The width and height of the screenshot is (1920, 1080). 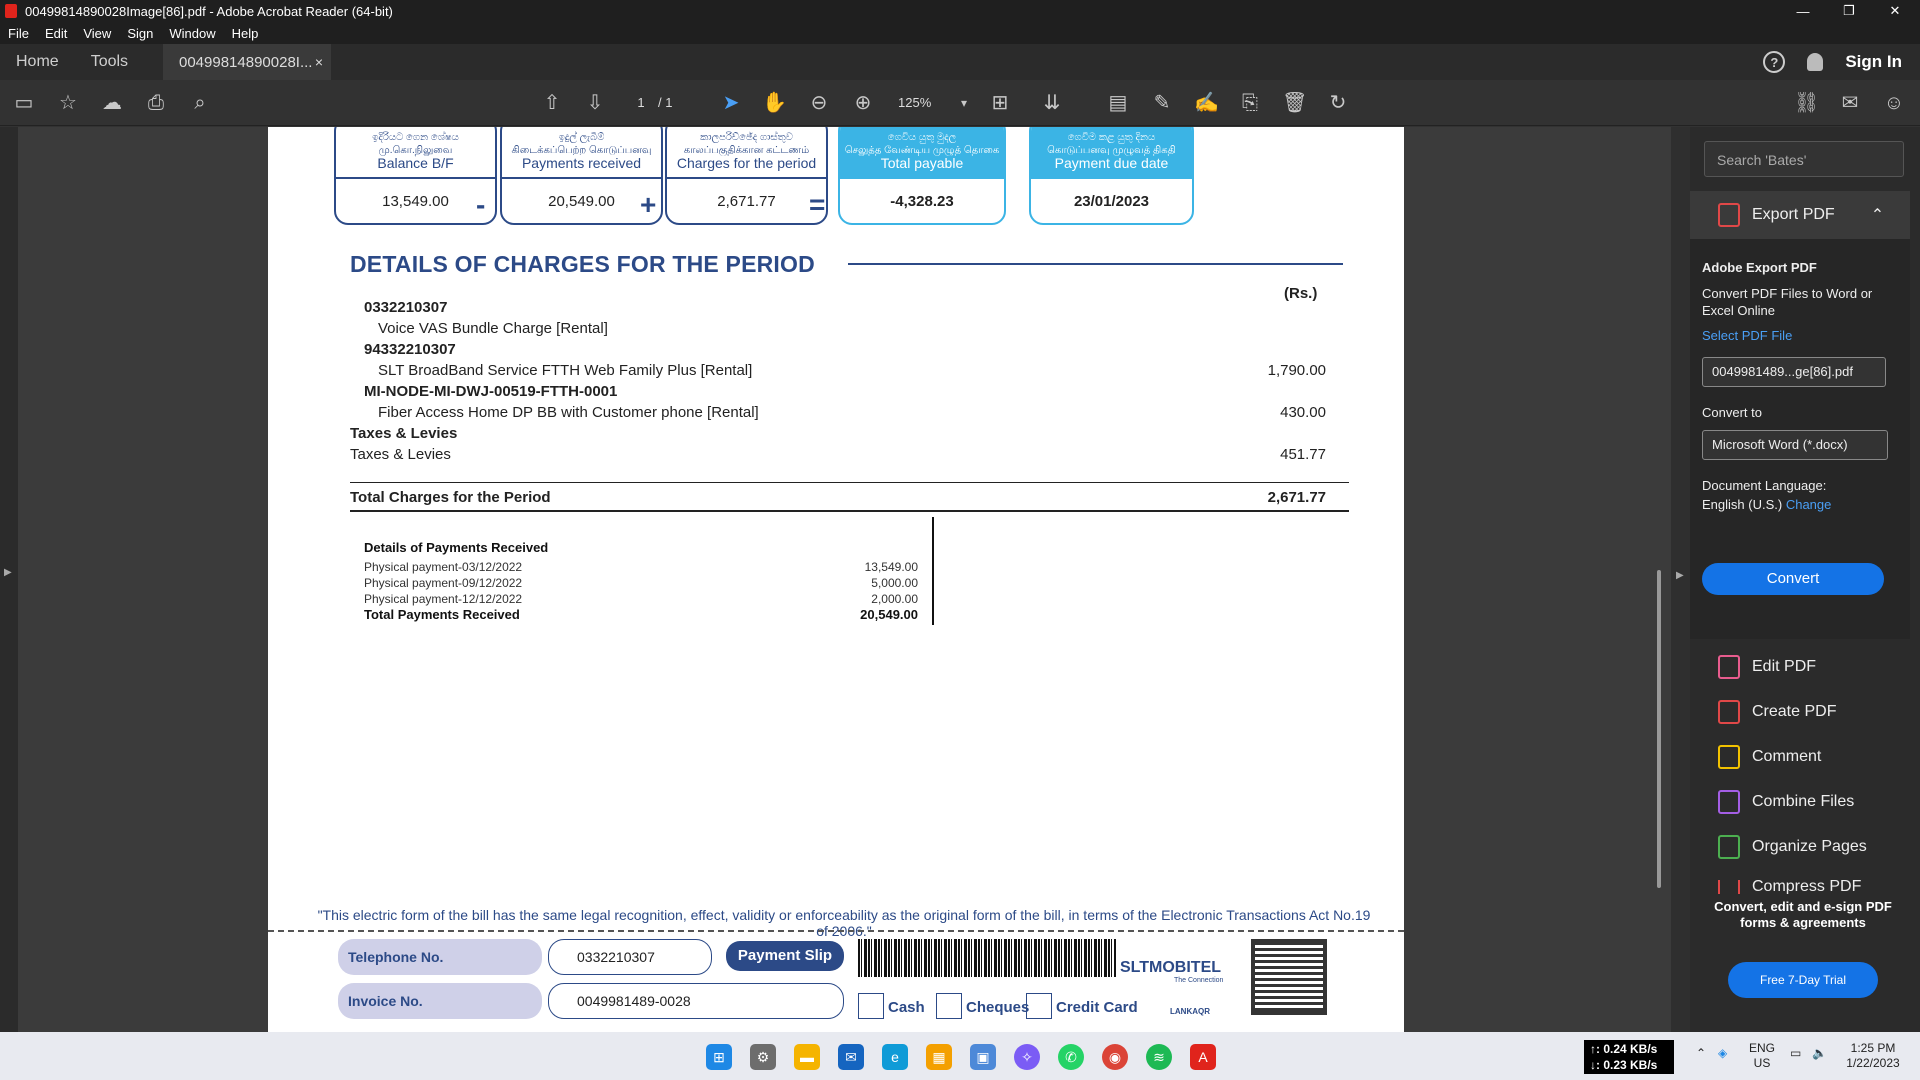 I want to click on menu-window: Window, so click(x=192, y=33).